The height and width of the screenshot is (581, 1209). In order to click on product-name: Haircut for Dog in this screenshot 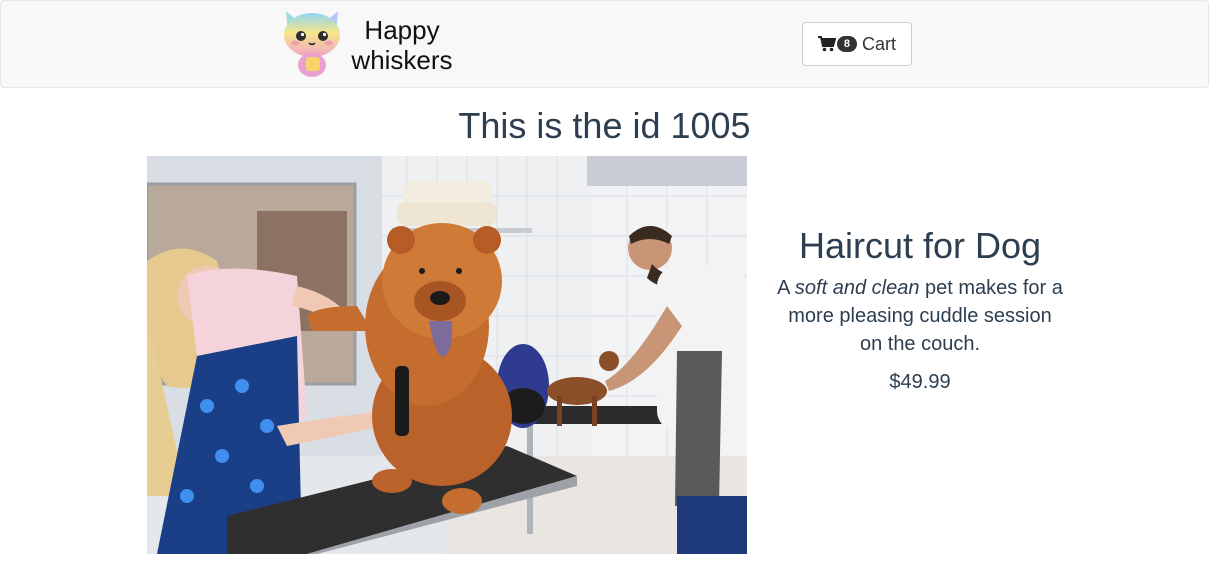, I will do `click(920, 245)`.